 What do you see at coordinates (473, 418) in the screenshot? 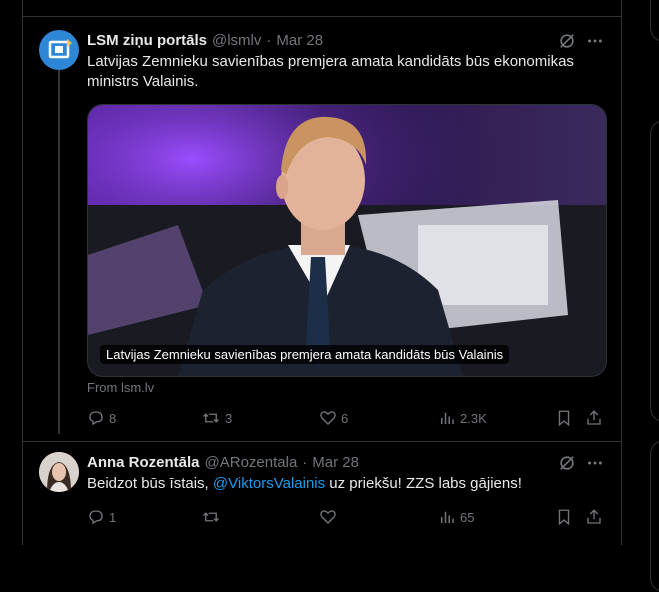
I see `views-count: 2.3K` at bounding box center [473, 418].